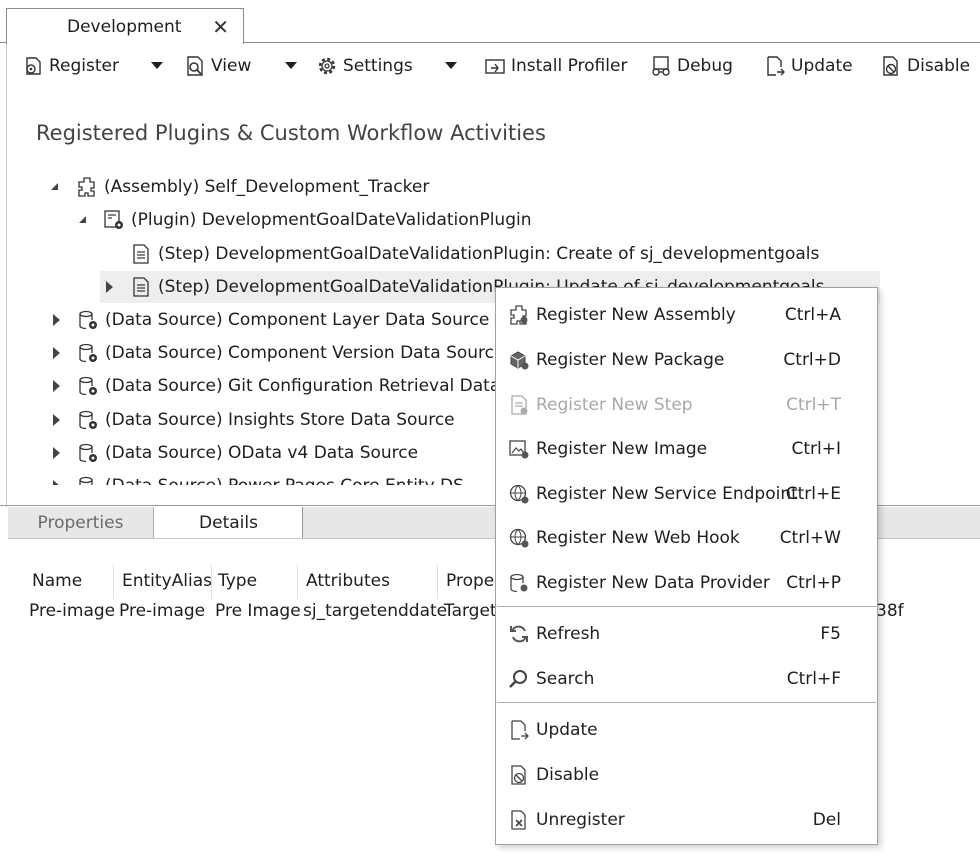  I want to click on column-header-entity-alias: EntityAlias, so click(164, 582).